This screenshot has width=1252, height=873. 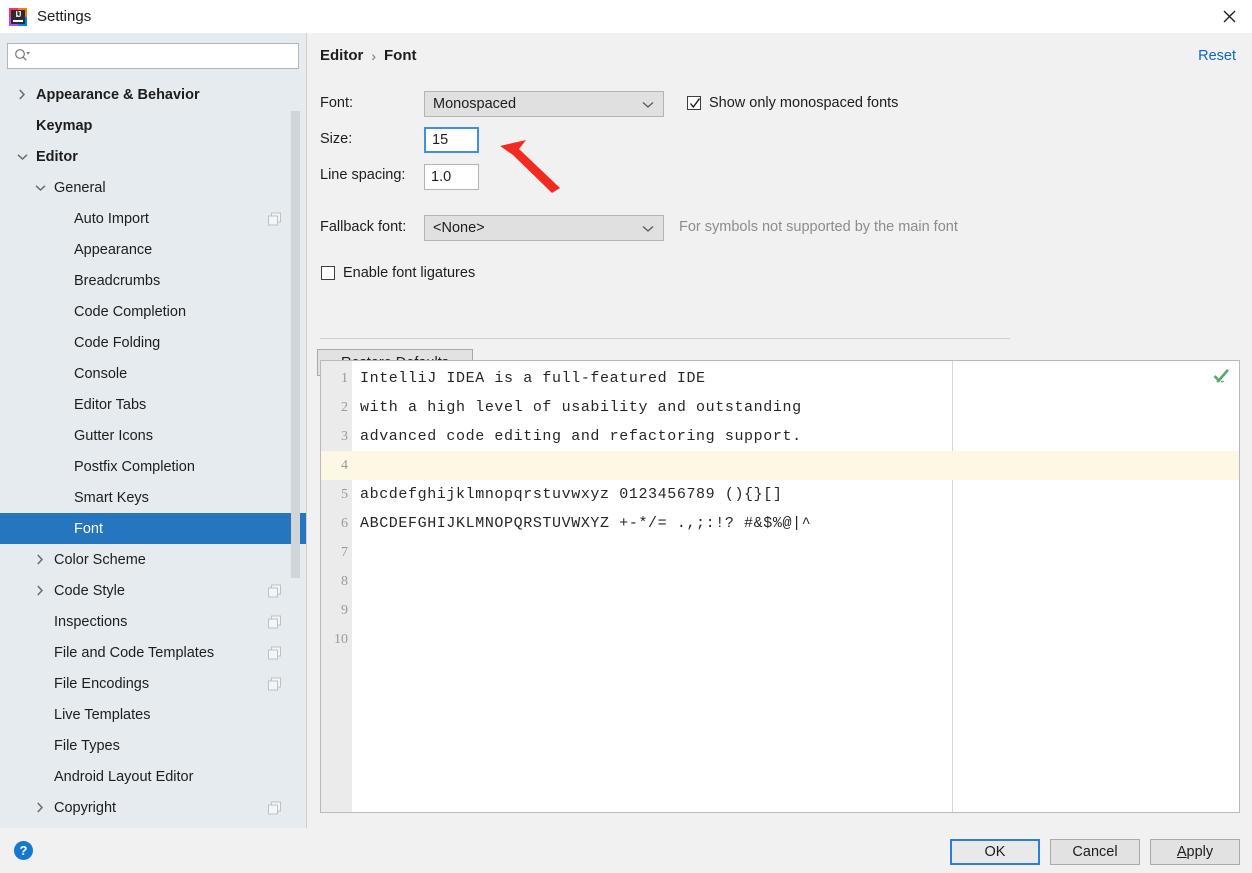 What do you see at coordinates (153, 807) in the screenshot?
I see `sidebar-item-copyright: Copyright` at bounding box center [153, 807].